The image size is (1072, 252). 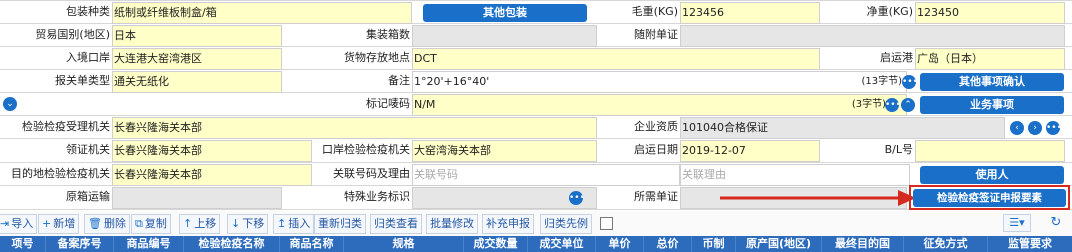 I want to click on col-header-currency: 币制, so click(x=714, y=244).